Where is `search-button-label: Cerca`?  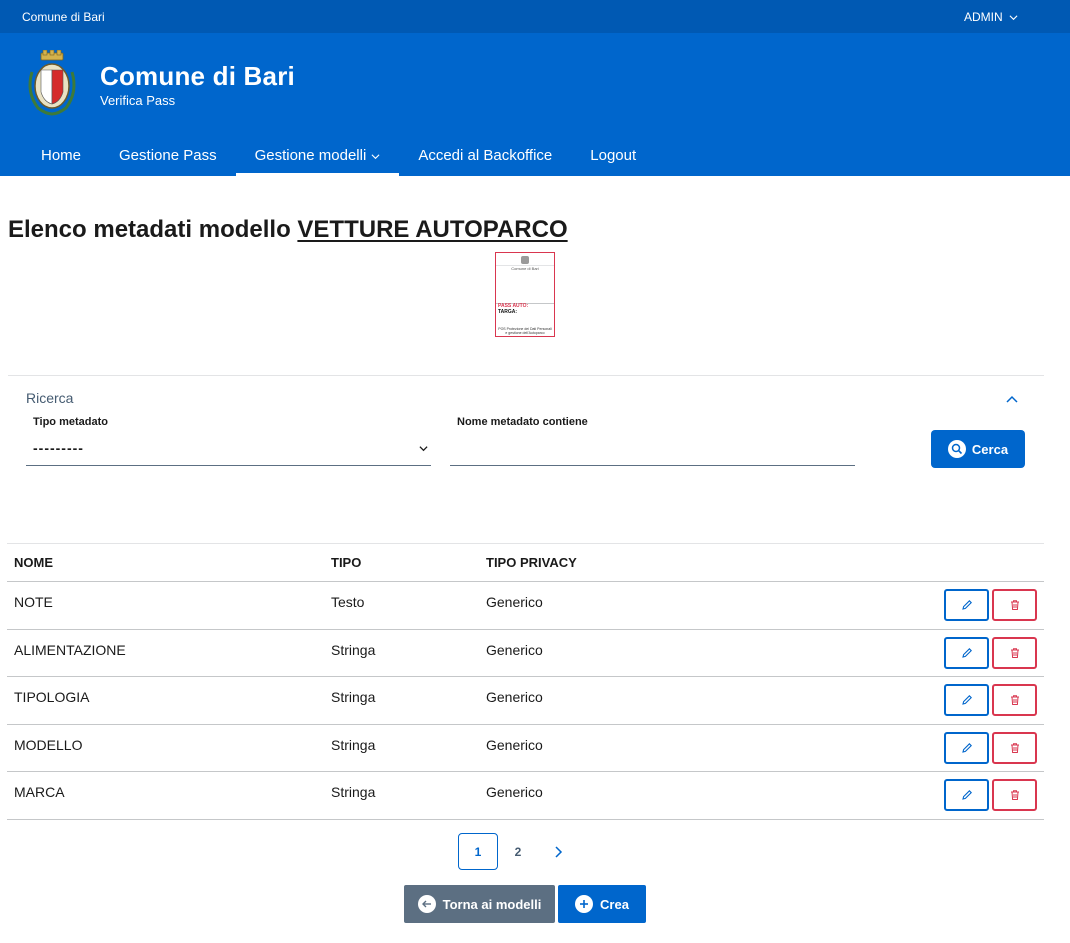
search-button-label: Cerca is located at coordinates (990, 449).